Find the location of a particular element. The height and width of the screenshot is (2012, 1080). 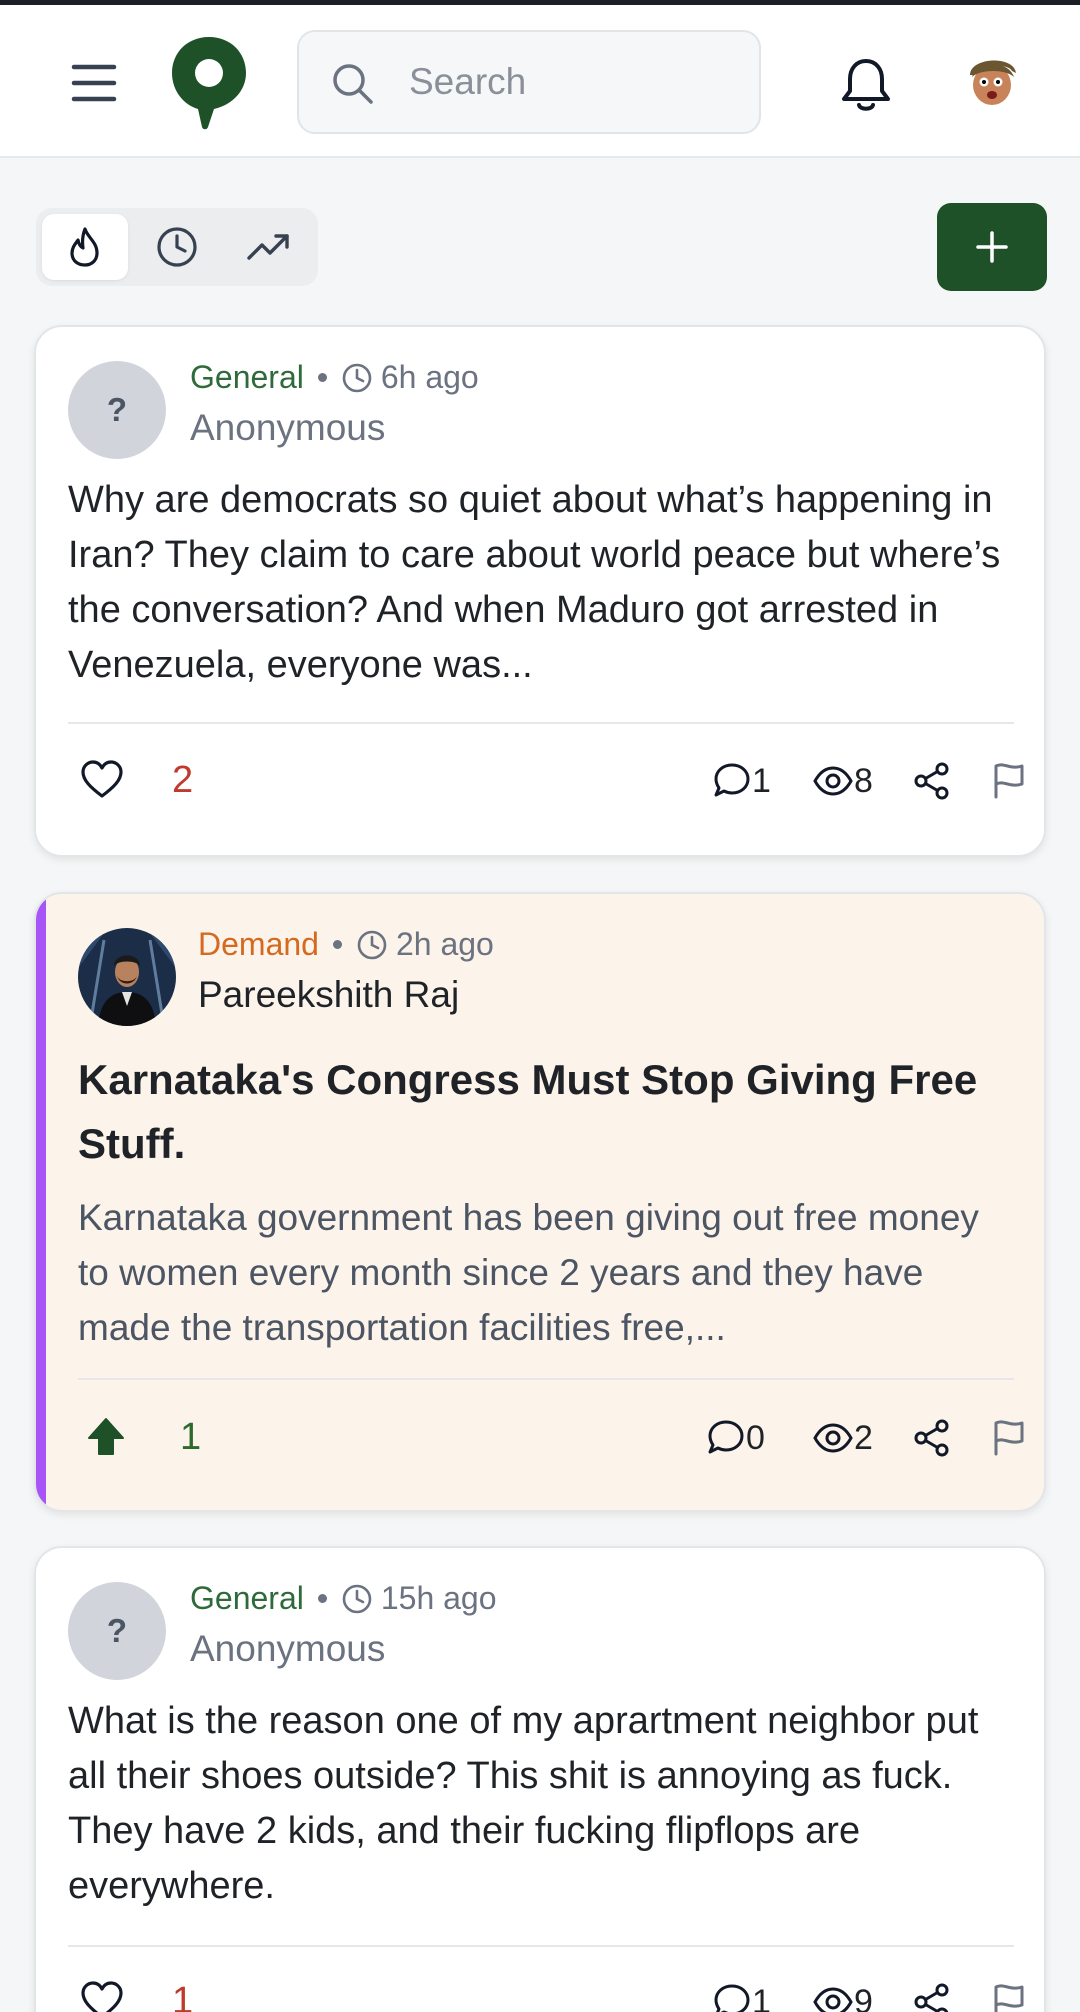

view-count: 8 is located at coordinates (863, 780).